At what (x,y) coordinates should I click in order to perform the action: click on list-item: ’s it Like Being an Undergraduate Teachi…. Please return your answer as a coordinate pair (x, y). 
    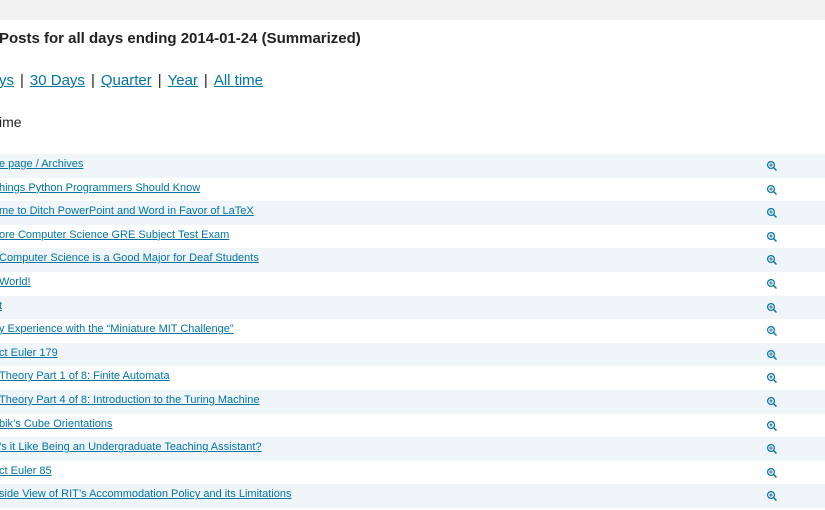
    Looking at the image, I should click on (412, 449).